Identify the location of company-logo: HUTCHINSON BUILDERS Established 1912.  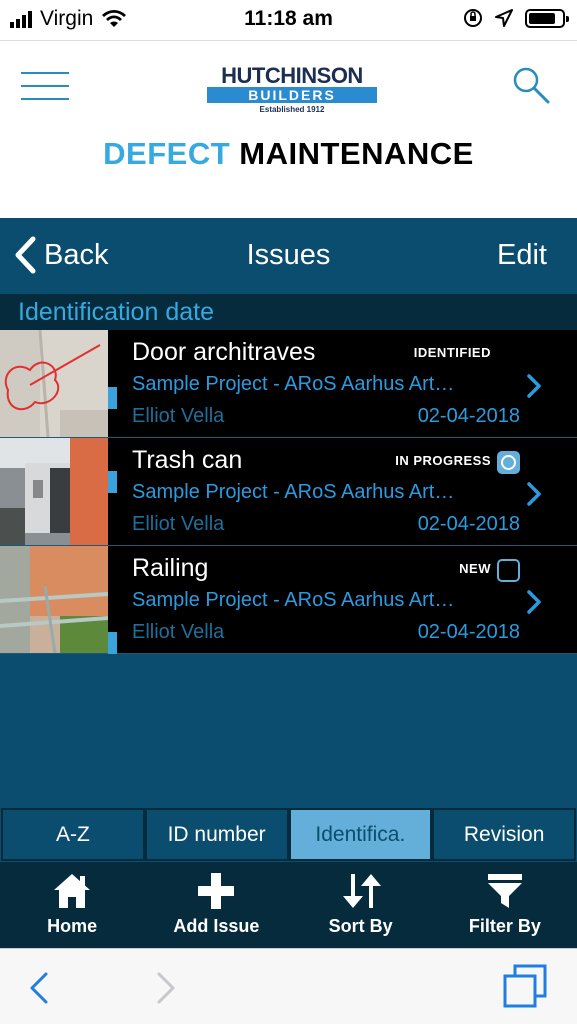
(292, 89).